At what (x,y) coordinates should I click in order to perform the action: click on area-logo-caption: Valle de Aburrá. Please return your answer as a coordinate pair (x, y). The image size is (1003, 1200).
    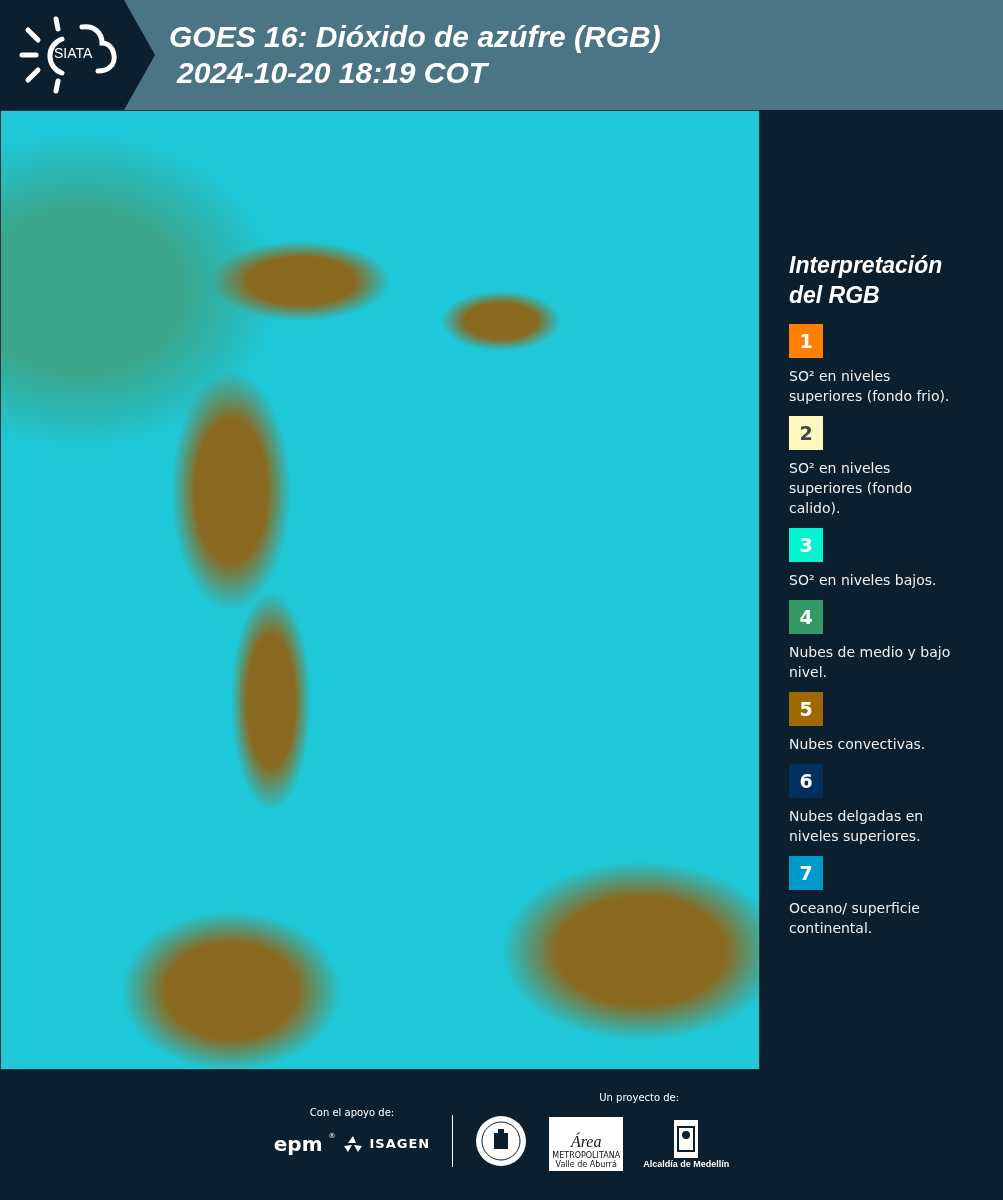
    Looking at the image, I should click on (586, 1164).